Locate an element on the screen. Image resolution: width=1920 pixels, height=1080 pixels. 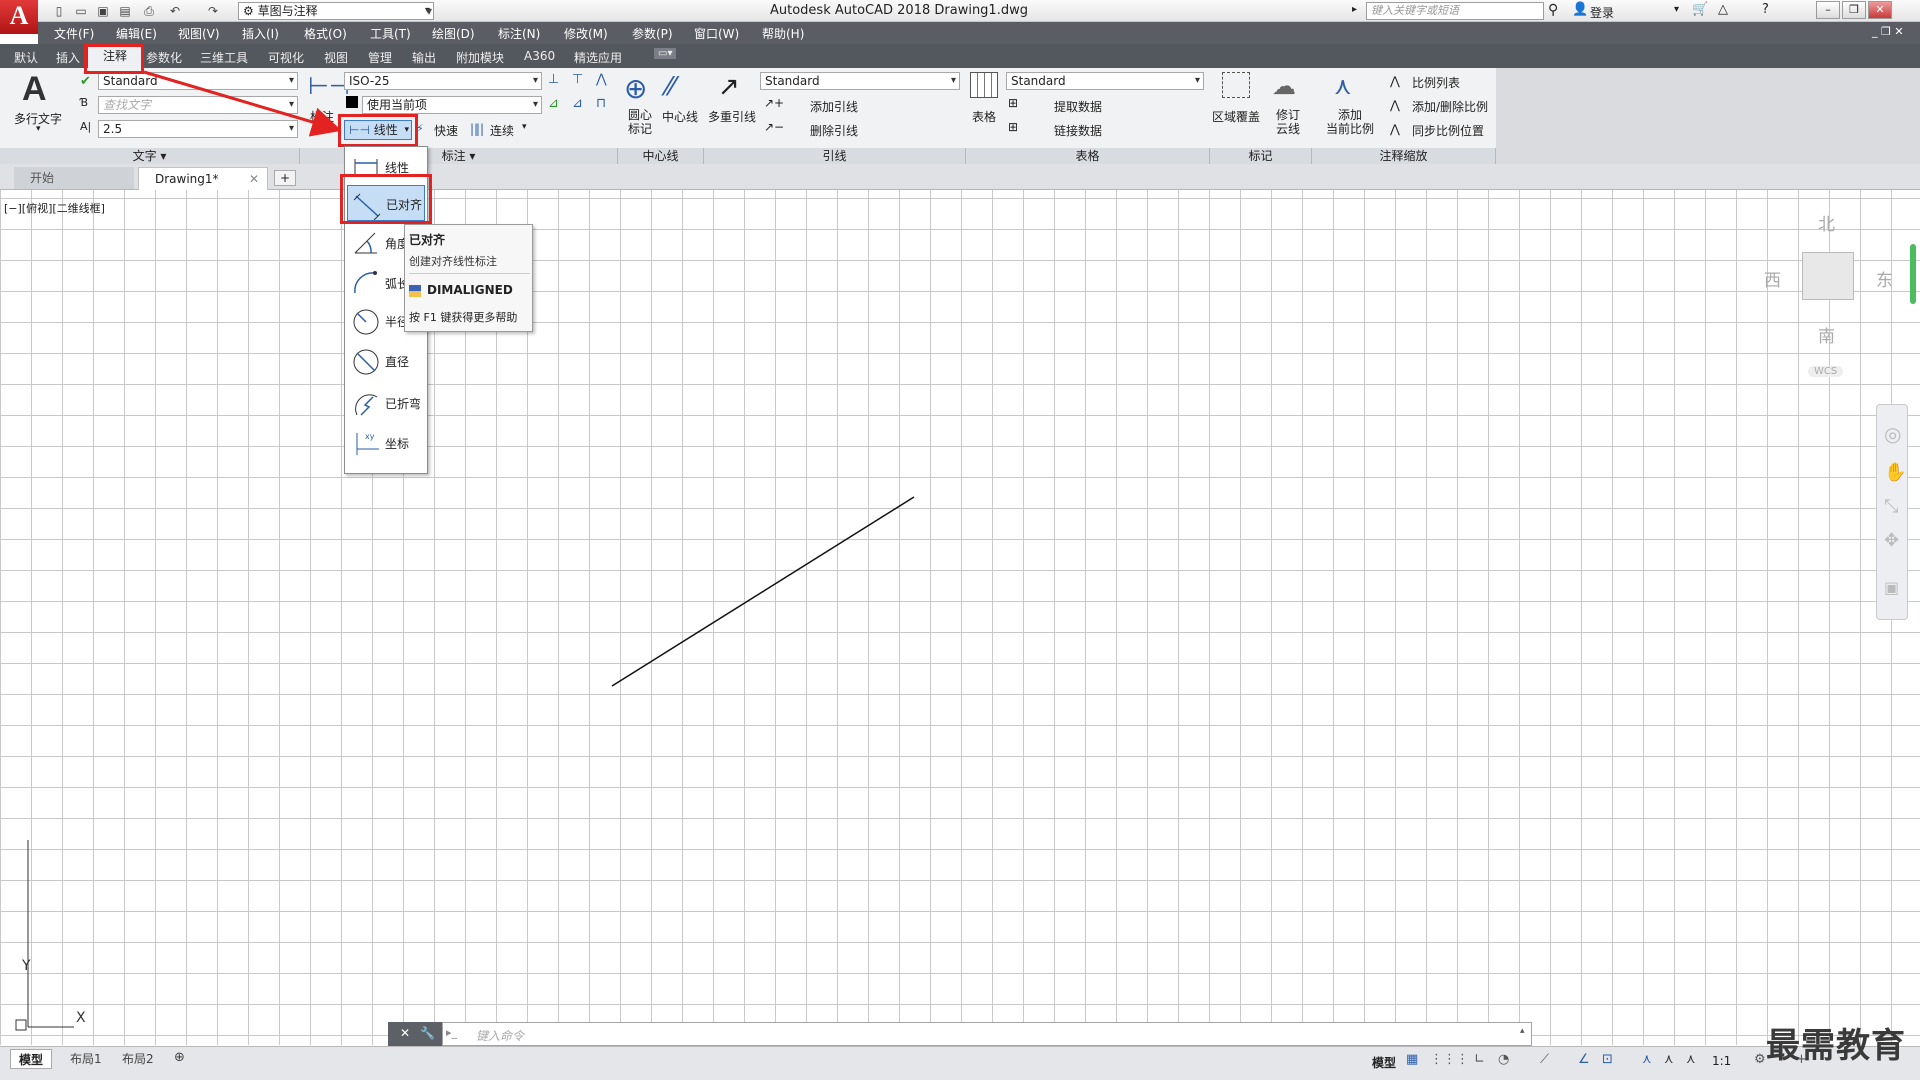
menu-item-diameter: 直径 is located at coordinates (386, 360).